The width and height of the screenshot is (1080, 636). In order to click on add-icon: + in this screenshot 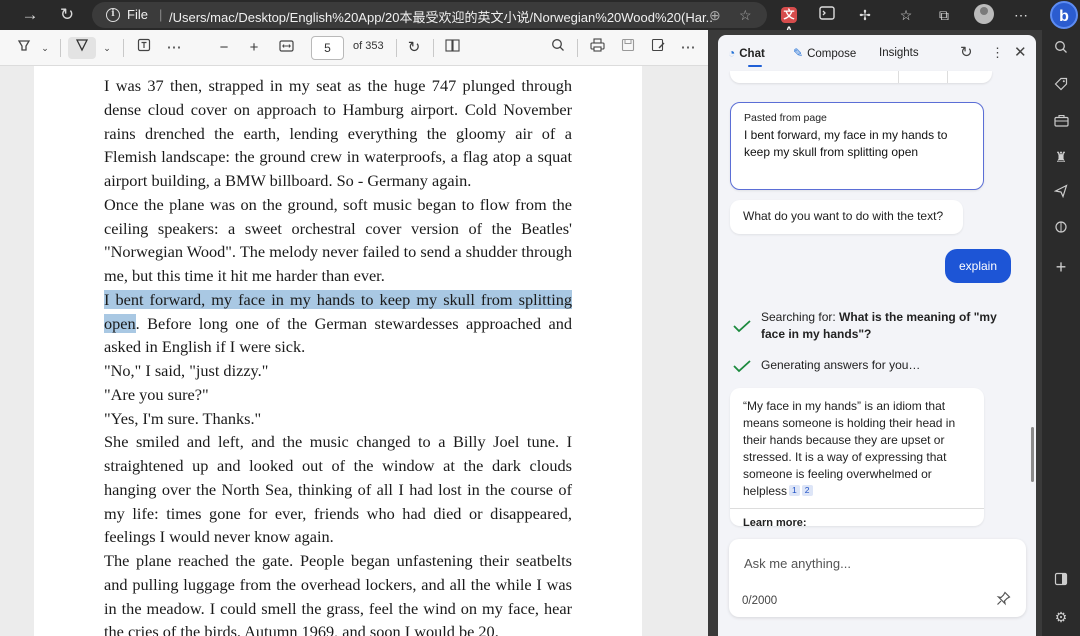, I will do `click(1061, 267)`.